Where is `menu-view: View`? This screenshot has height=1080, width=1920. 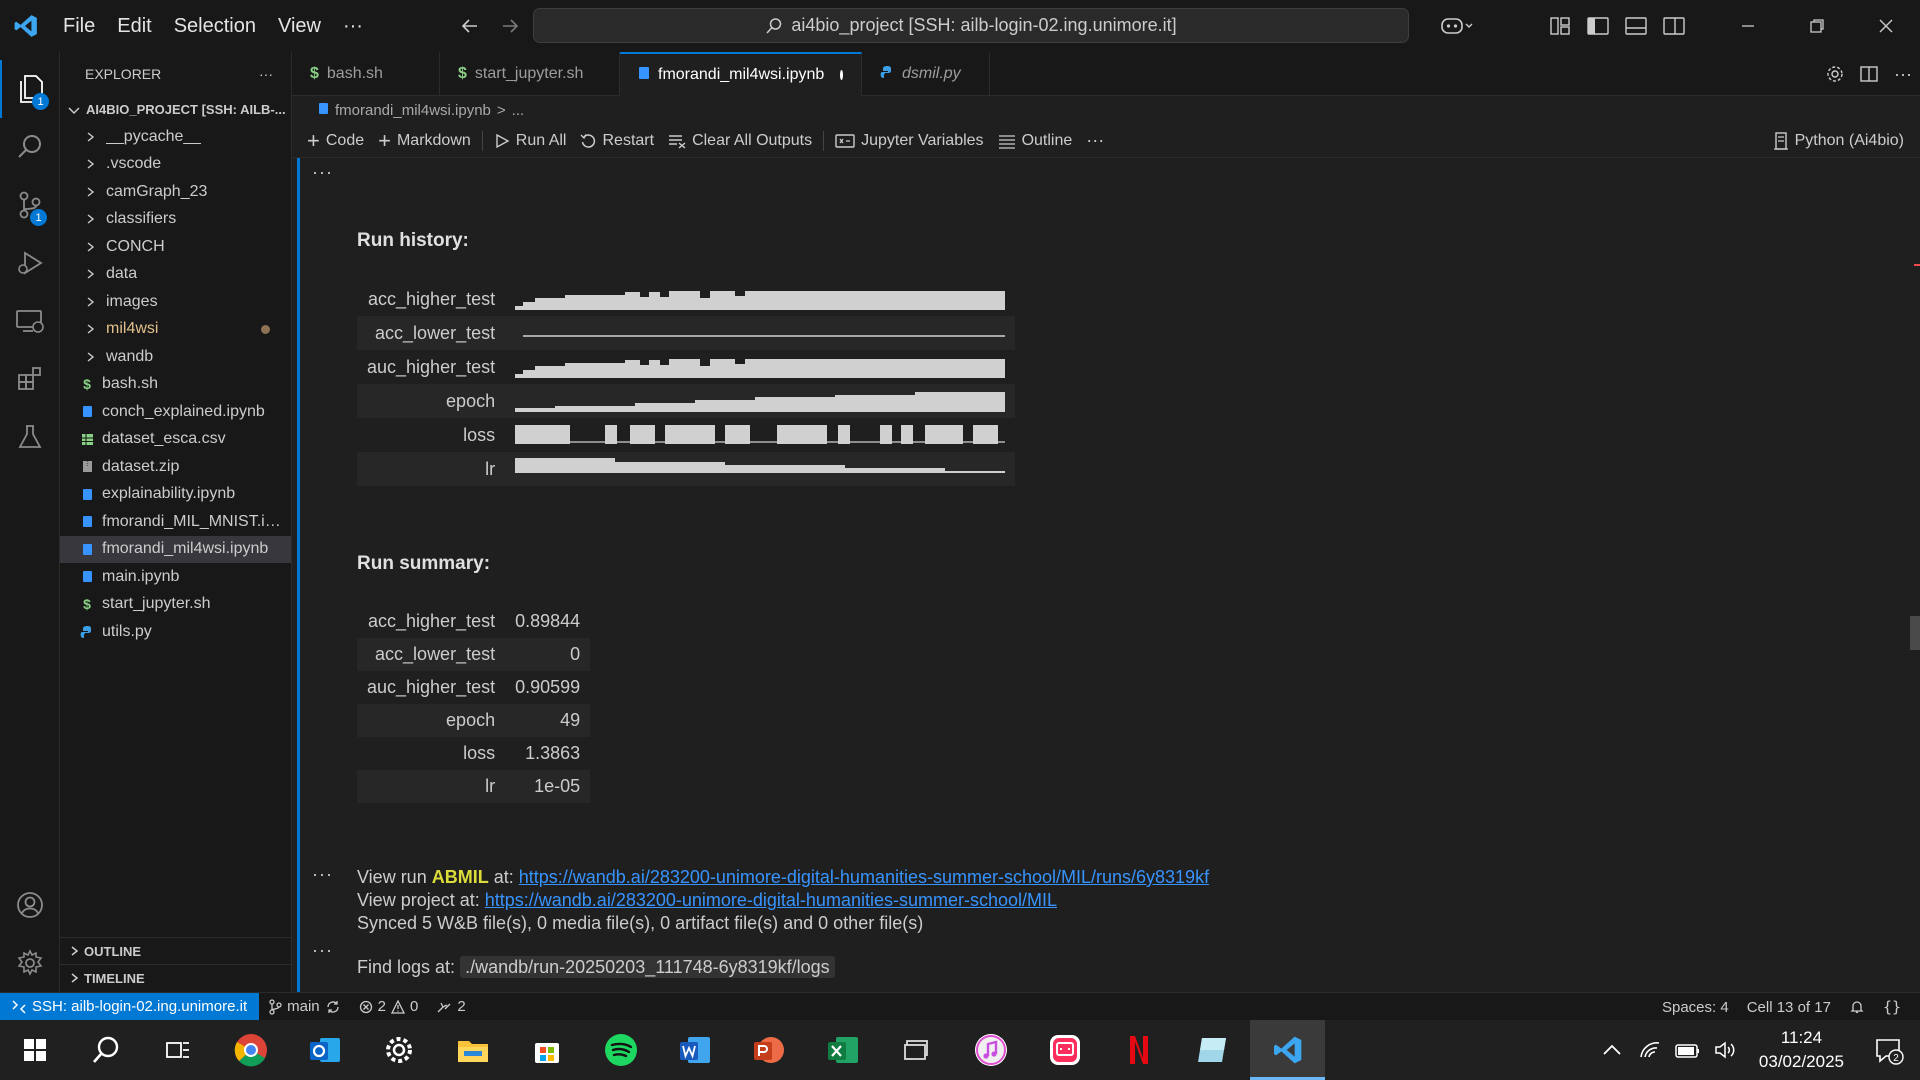
menu-view: View is located at coordinates (299, 26).